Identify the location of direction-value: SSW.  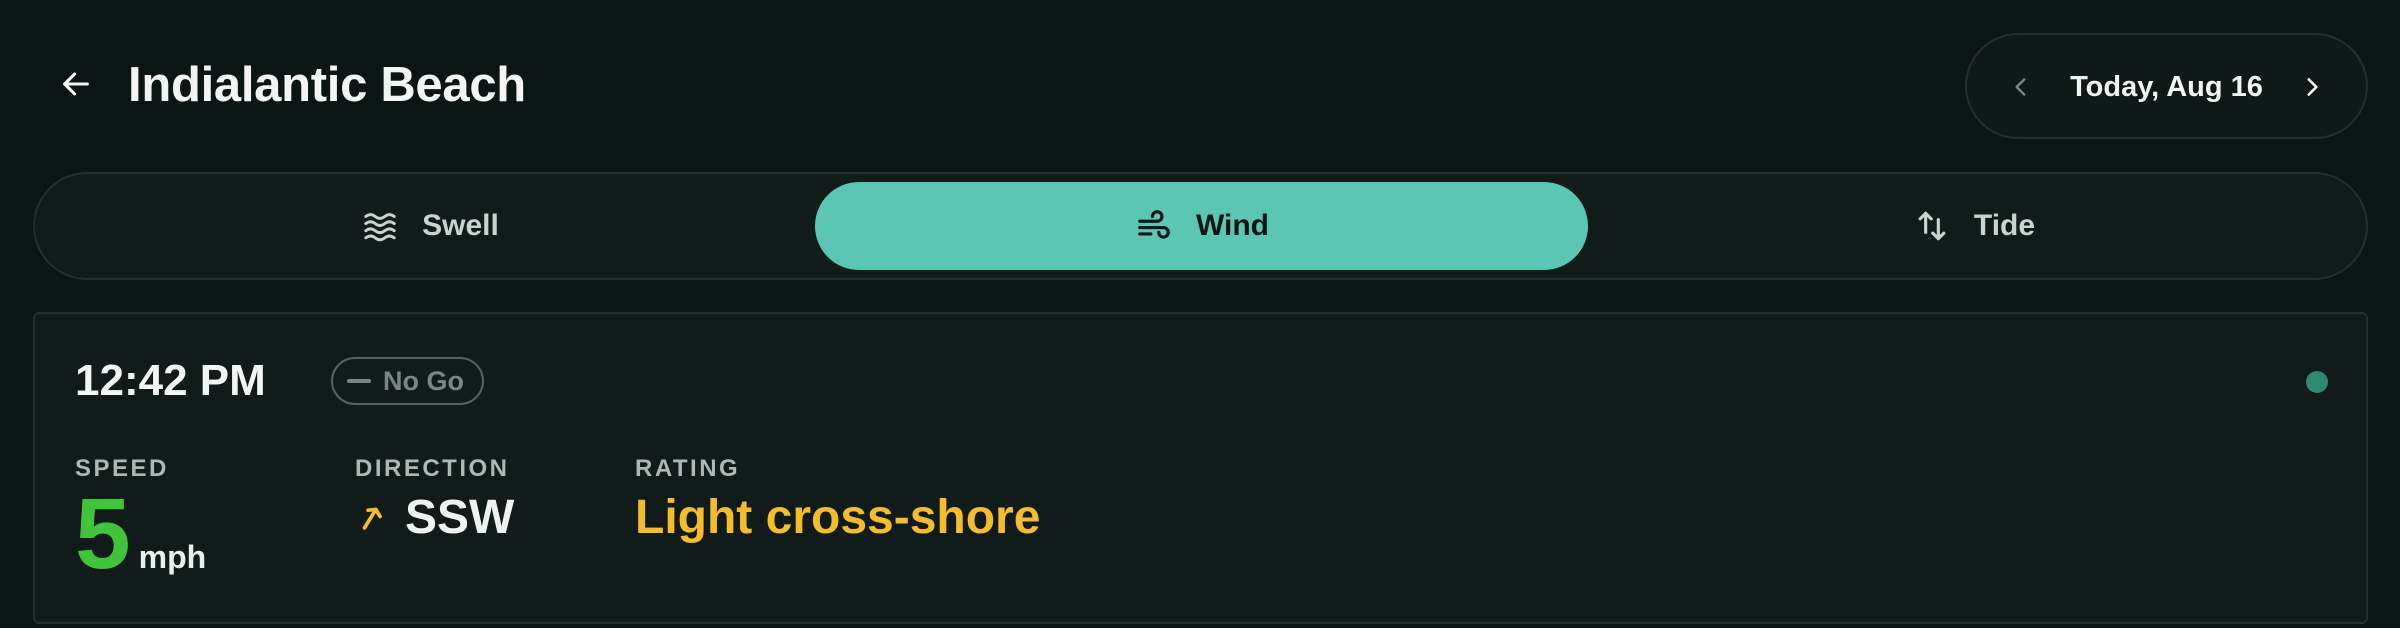
(434, 518).